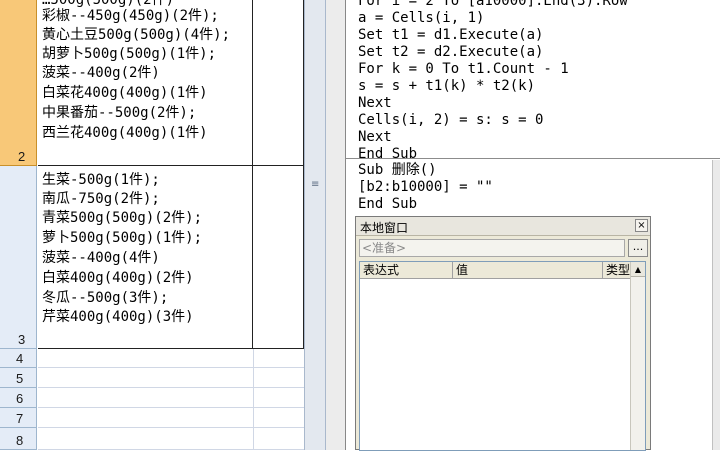 The image size is (720, 451). Describe the element at coordinates (122, 218) in the screenshot. I see `cell-line: 青菜500g(500g)(2件);` at that location.